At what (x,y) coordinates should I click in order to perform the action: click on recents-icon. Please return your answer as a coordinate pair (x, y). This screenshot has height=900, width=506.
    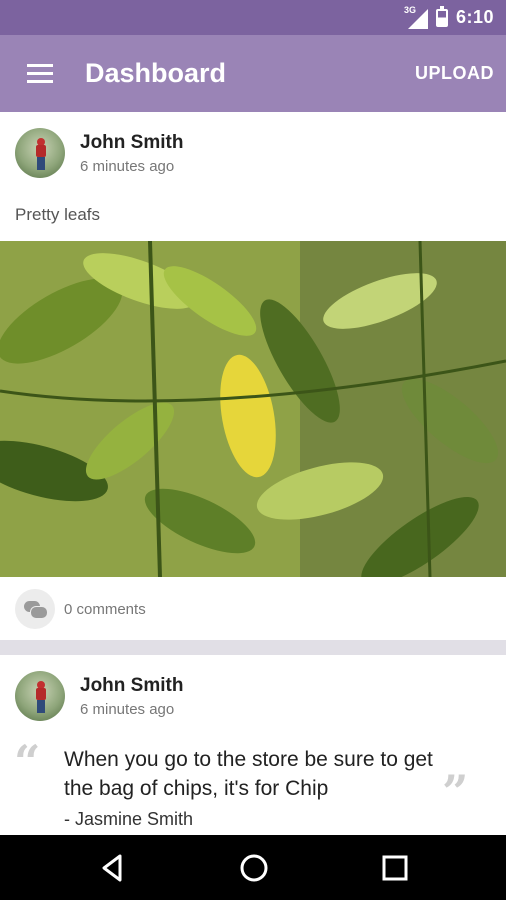
    Looking at the image, I should click on (395, 868).